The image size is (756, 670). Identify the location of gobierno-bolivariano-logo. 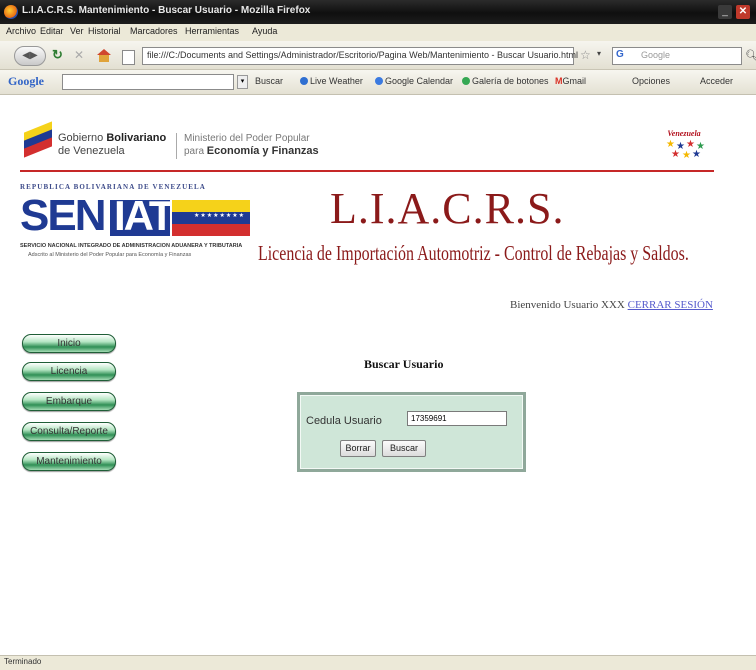
(38, 139).